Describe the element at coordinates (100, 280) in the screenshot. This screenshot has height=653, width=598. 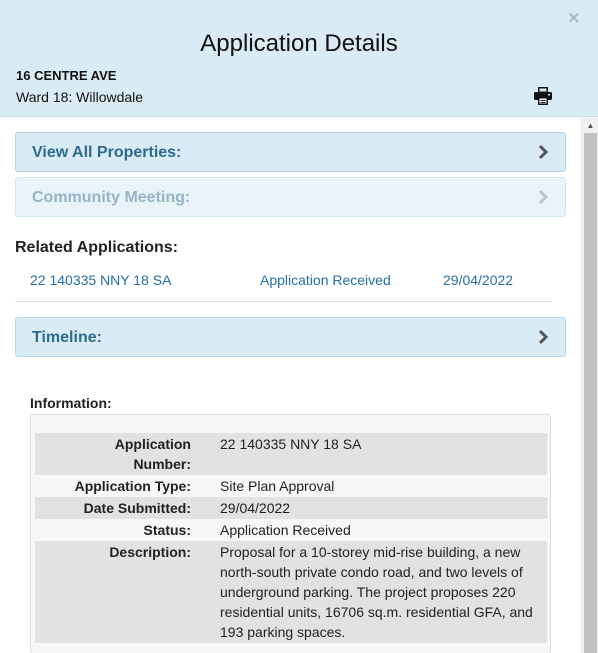
I see `related-application-number-link: 22 140335 NNY 18 SA` at that location.